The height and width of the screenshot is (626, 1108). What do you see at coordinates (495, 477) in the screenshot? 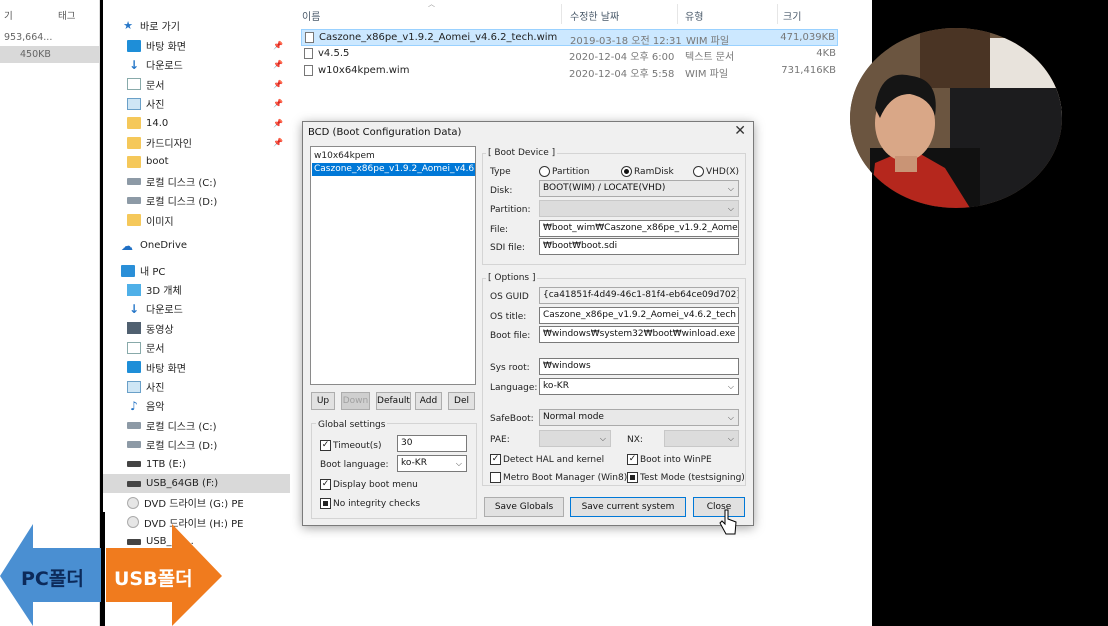
I see `metro-boot-checkbox` at bounding box center [495, 477].